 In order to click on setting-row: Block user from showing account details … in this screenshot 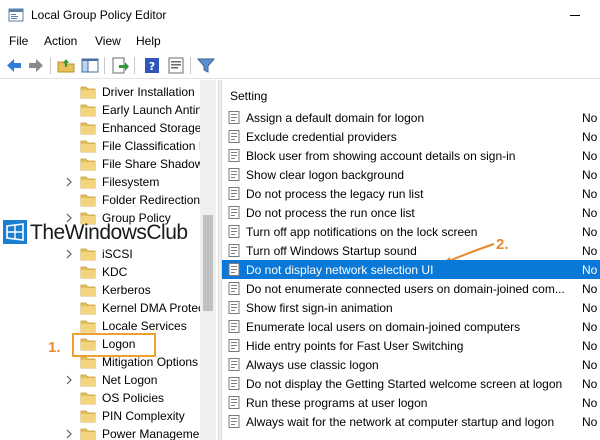, I will do `click(411, 155)`.